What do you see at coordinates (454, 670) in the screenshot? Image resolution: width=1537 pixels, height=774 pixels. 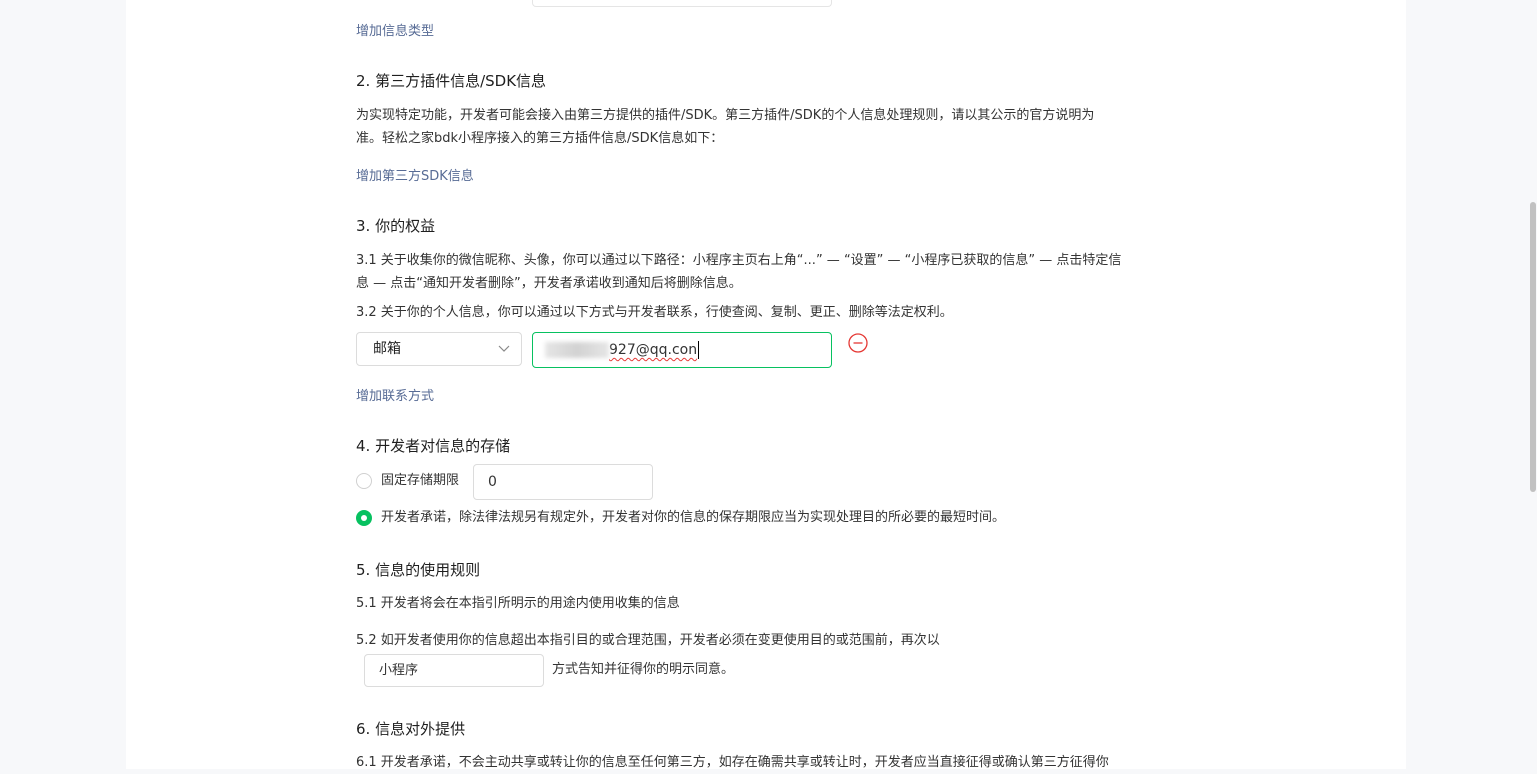 I see `notify-method-input: 小程序` at bounding box center [454, 670].